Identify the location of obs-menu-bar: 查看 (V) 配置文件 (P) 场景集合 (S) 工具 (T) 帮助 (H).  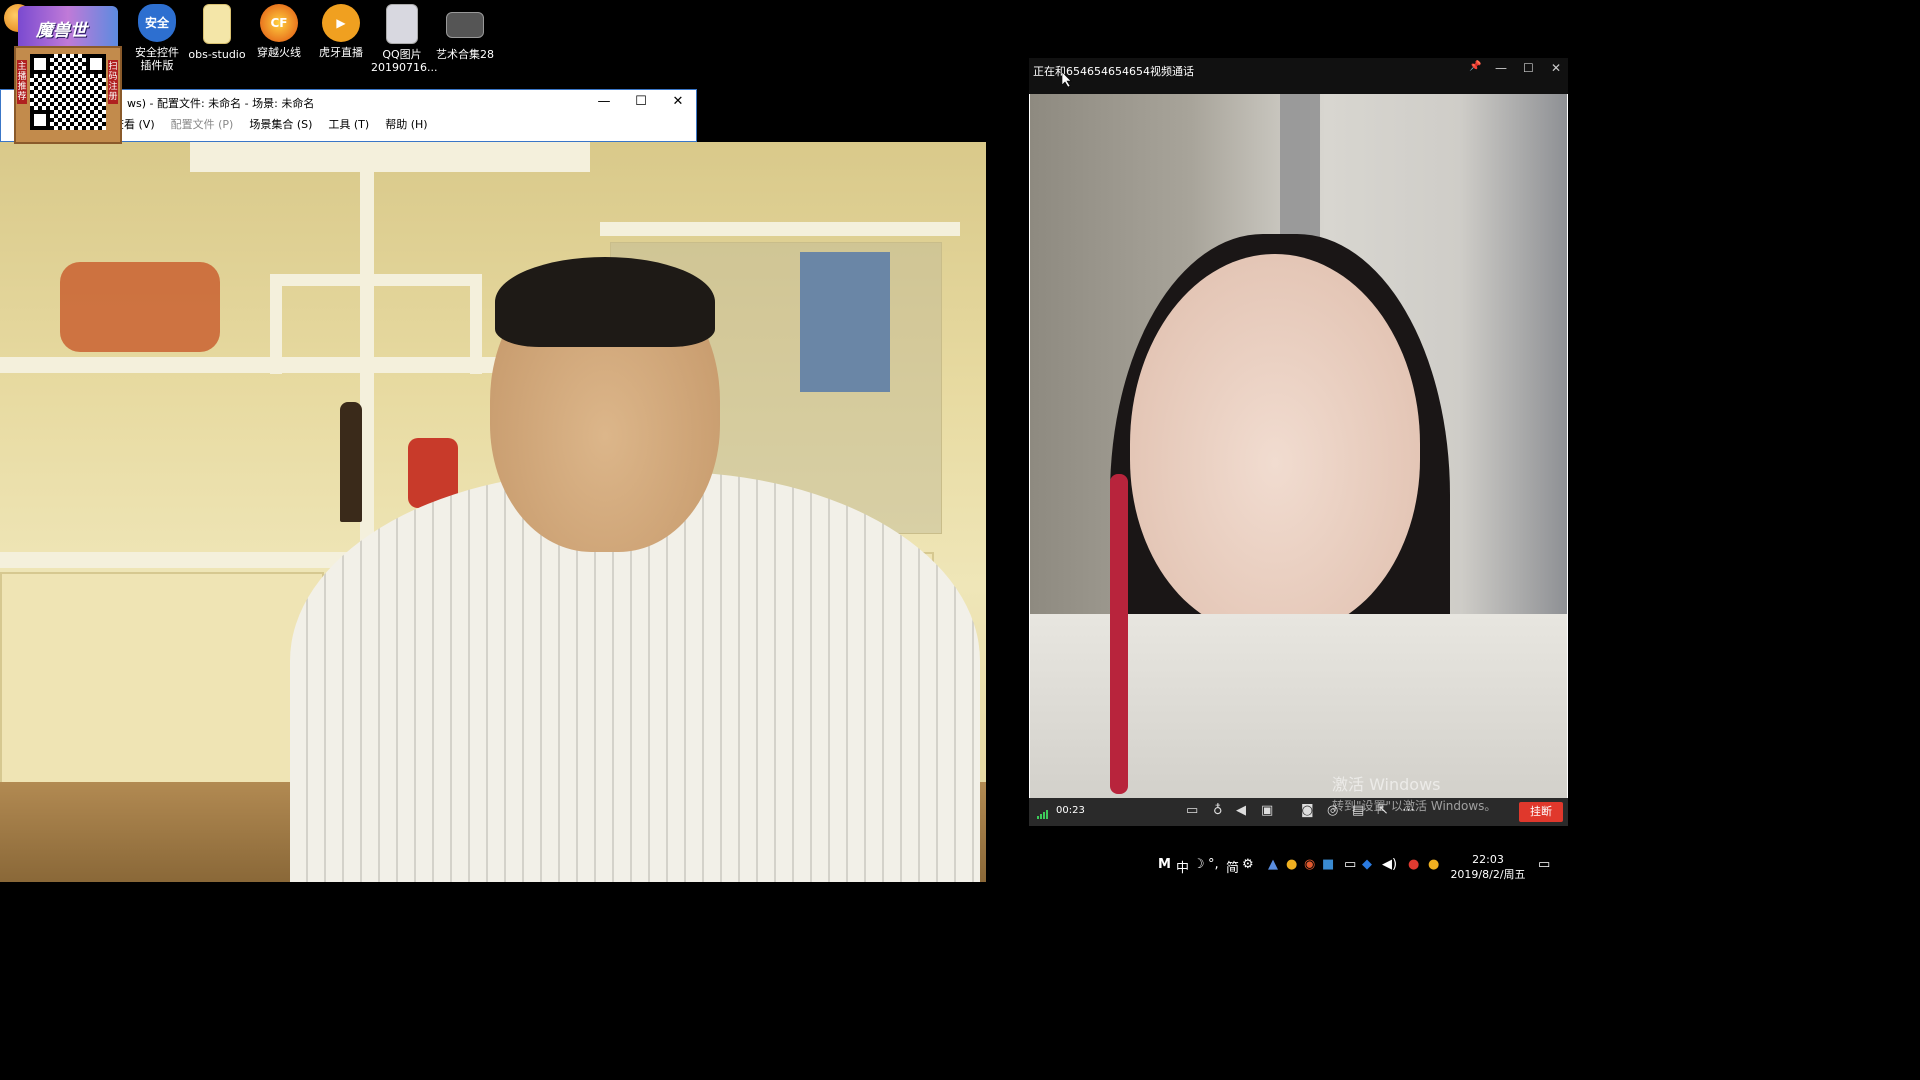
(270, 124).